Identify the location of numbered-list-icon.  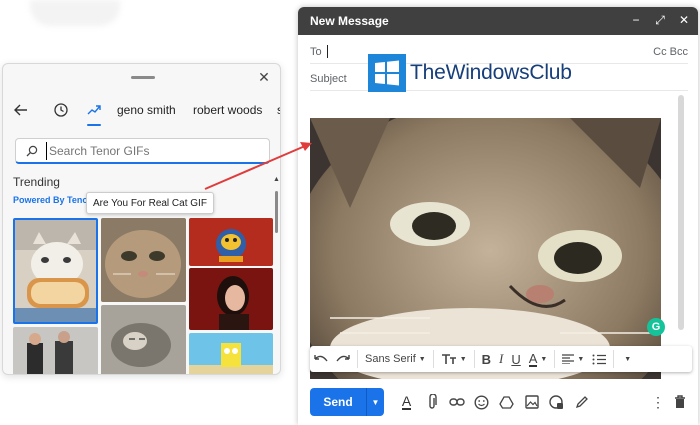
(599, 359).